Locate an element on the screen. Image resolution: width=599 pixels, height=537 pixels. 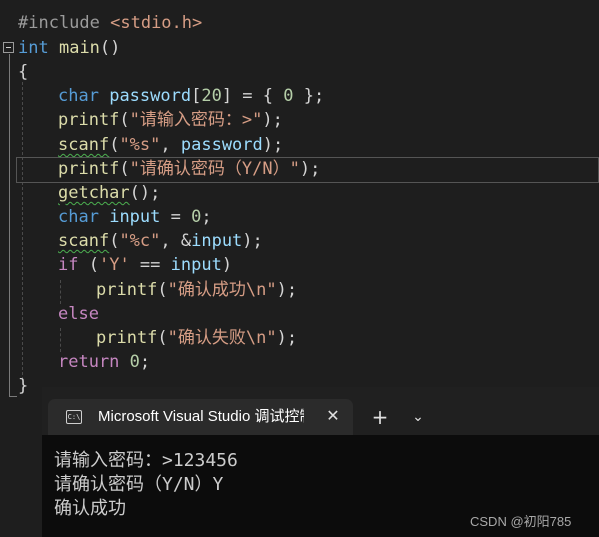
code-line: printf("确认成功\n"); is located at coordinates (299, 290).